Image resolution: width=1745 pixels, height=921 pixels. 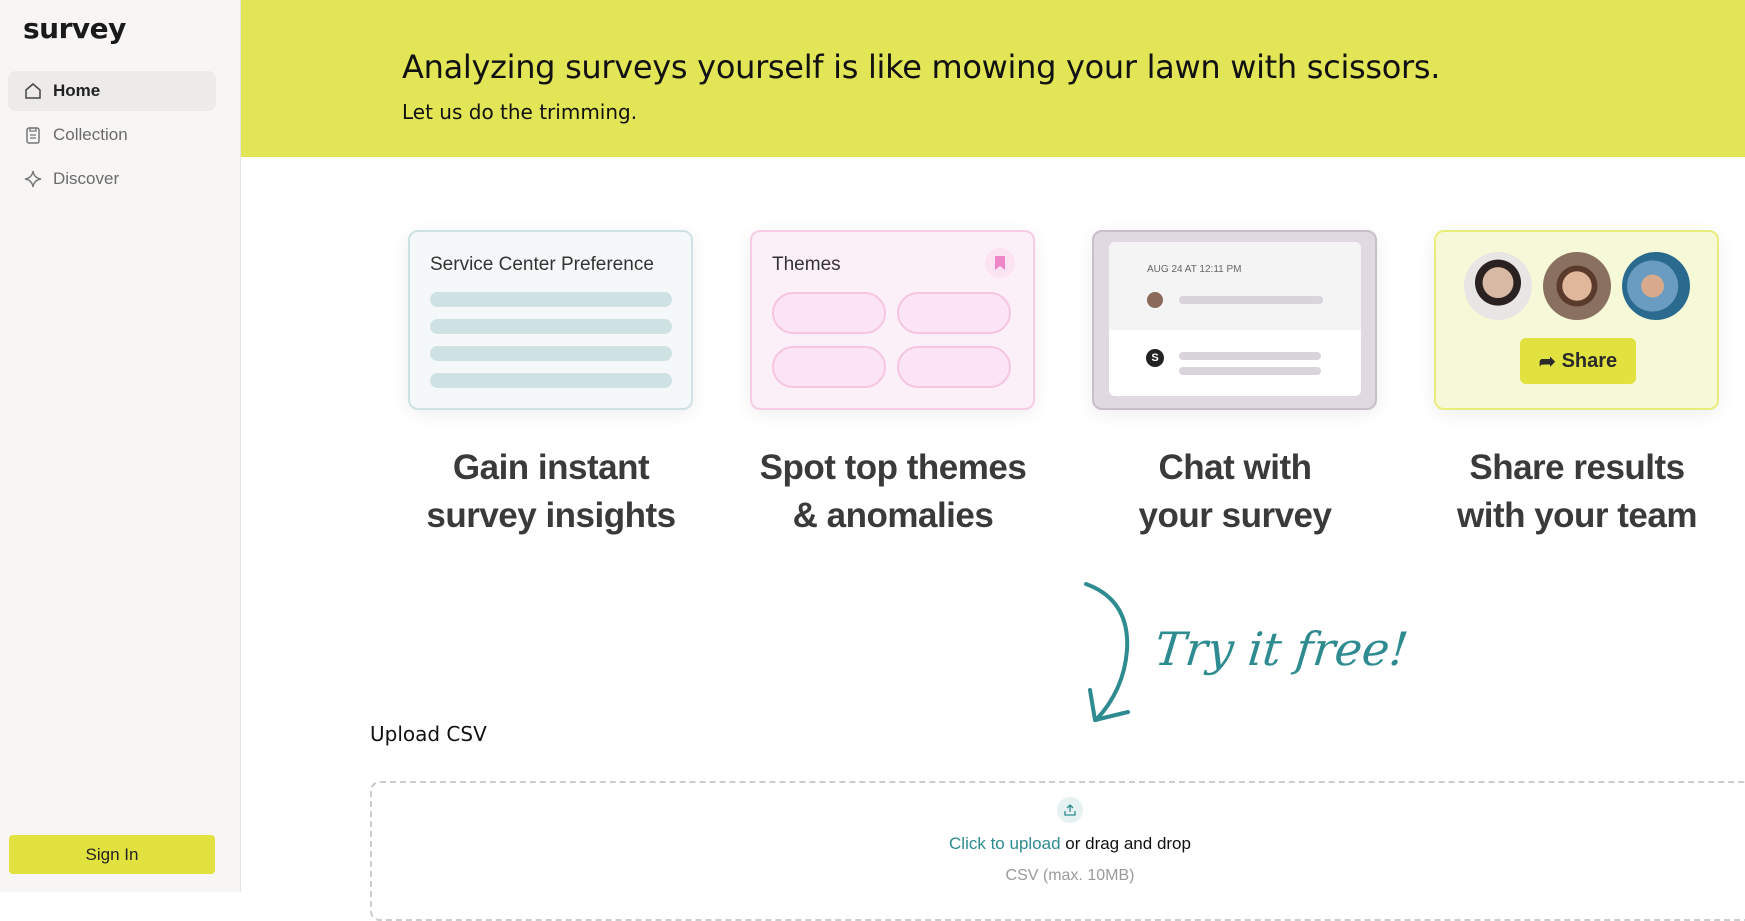 What do you see at coordinates (551, 491) in the screenshot?
I see `feature-heading: Gain instant survey insights` at bounding box center [551, 491].